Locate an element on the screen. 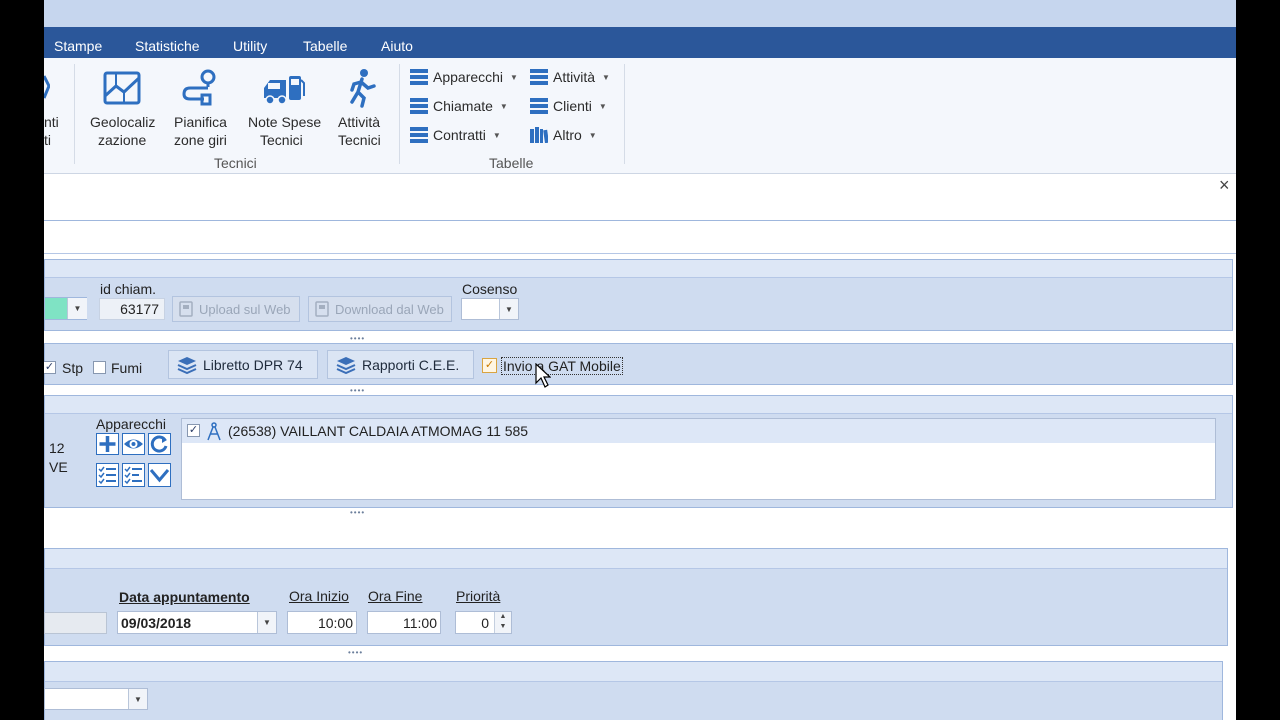 This screenshot has height=720, width=1280. altro-label: Altro is located at coordinates (567, 135).